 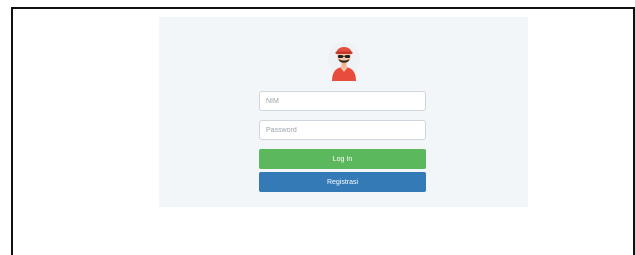 I want to click on password-input, so click(x=342, y=130).